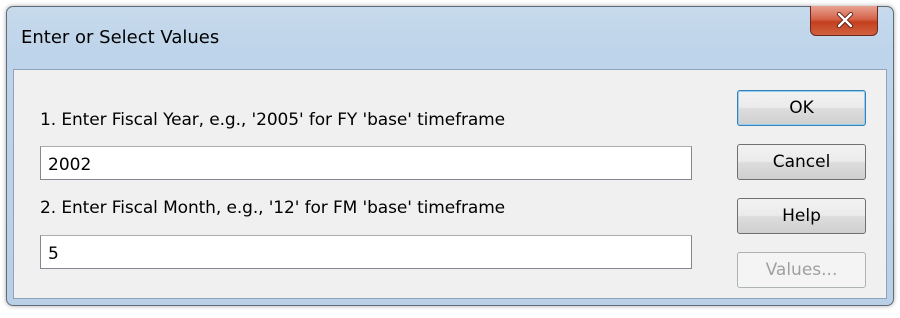 This screenshot has width=900, height=318. I want to click on cancel-button: Cancel, so click(801, 162).